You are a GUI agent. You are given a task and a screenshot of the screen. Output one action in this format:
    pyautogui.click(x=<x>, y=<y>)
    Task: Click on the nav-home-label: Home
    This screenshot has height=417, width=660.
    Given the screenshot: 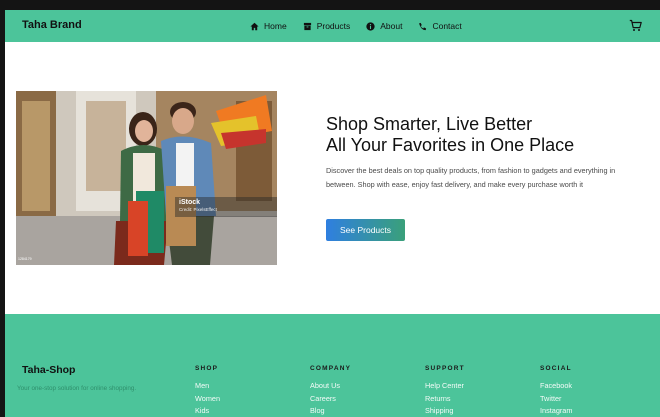 What is the action you would take?
    pyautogui.click(x=275, y=26)
    